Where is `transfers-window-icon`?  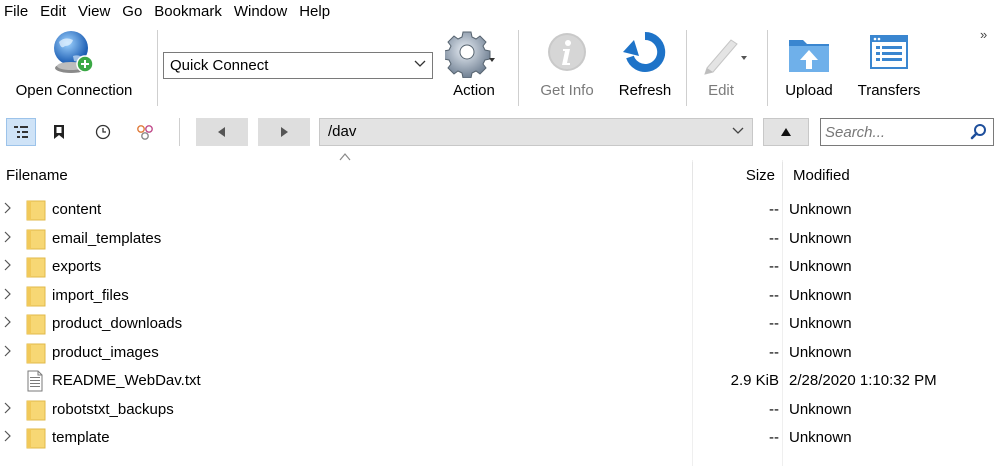
transfers-window-icon is located at coordinates (889, 52).